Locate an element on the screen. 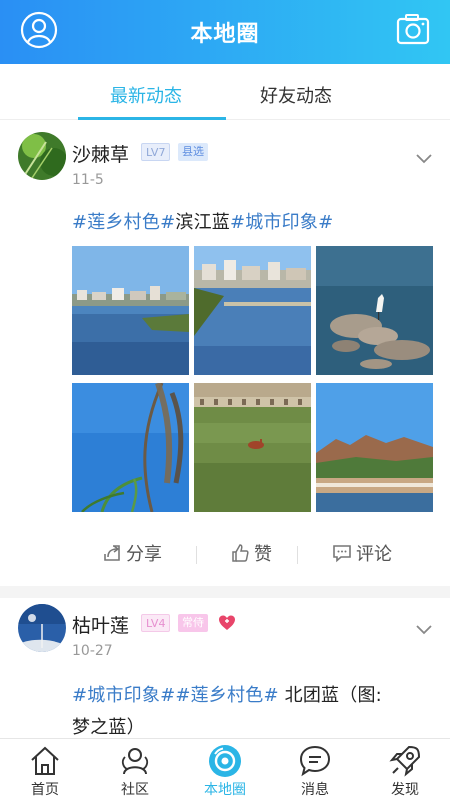 The height and width of the screenshot is (800, 450). user-name: 沙棘草 is located at coordinates (100, 153).